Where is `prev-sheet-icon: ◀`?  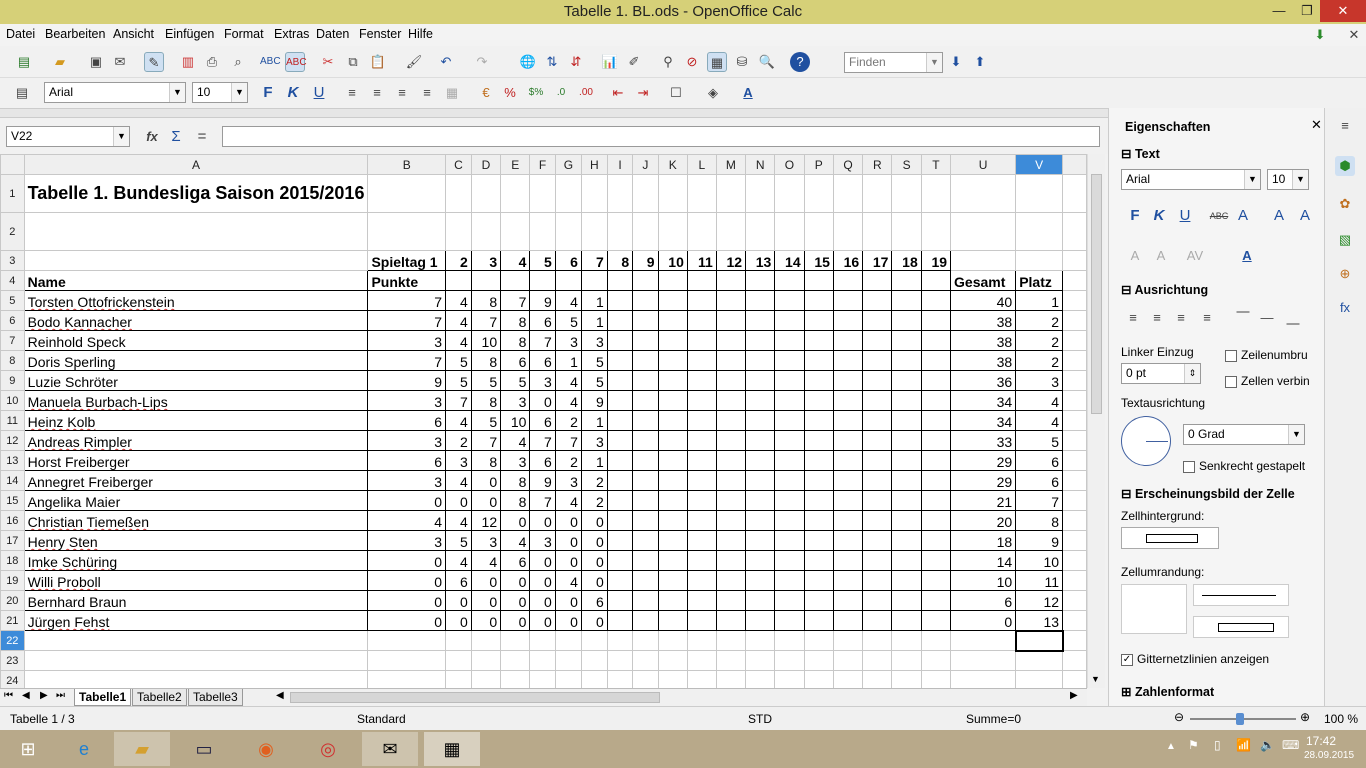 prev-sheet-icon: ◀ is located at coordinates (26, 695).